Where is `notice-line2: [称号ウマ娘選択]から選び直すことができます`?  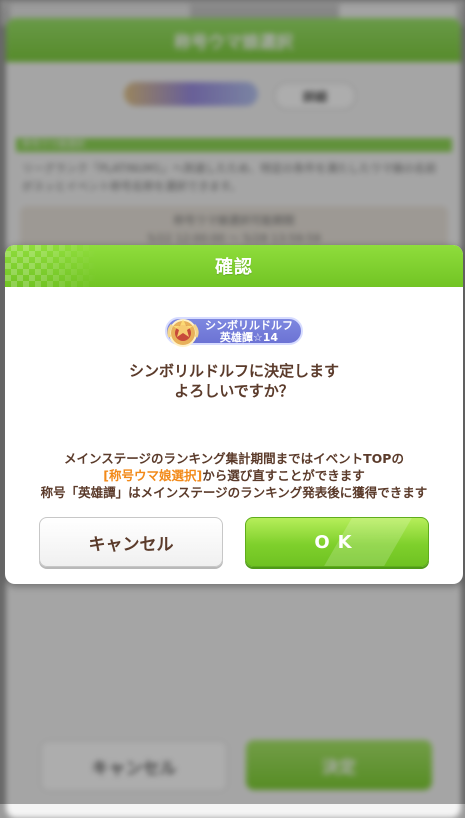 notice-line2: [称号ウマ娘選択]から選び直すことができます is located at coordinates (234, 475).